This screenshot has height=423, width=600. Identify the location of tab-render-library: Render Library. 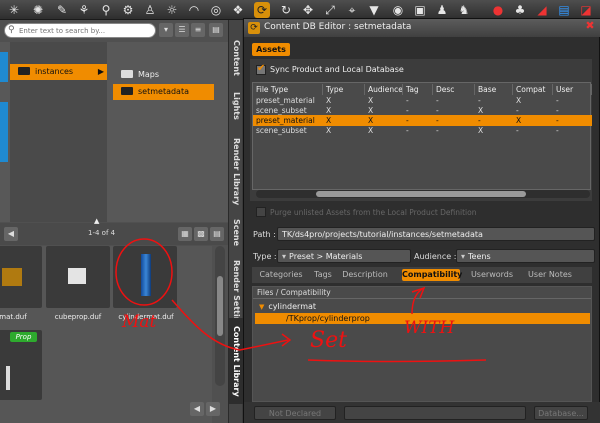
(236, 172).